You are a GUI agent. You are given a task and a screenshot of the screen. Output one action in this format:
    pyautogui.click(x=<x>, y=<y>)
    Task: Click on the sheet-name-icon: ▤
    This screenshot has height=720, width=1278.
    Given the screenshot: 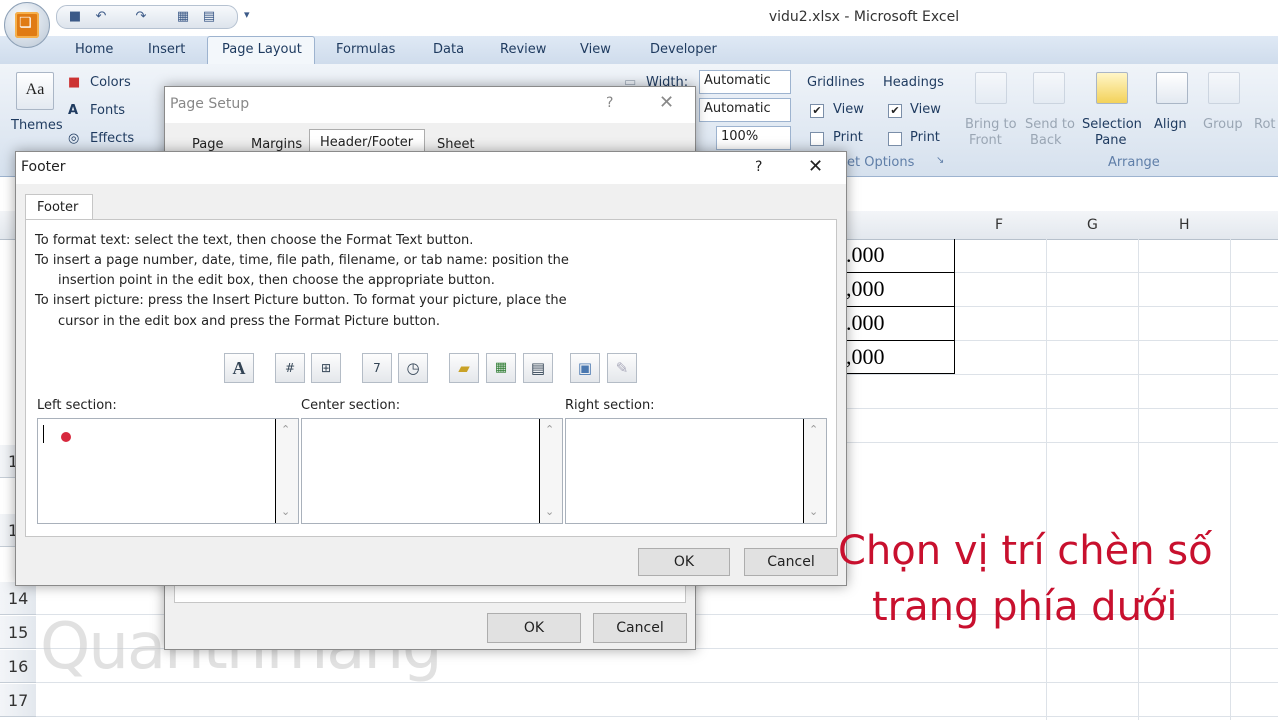 What is the action you would take?
    pyautogui.click(x=538, y=368)
    